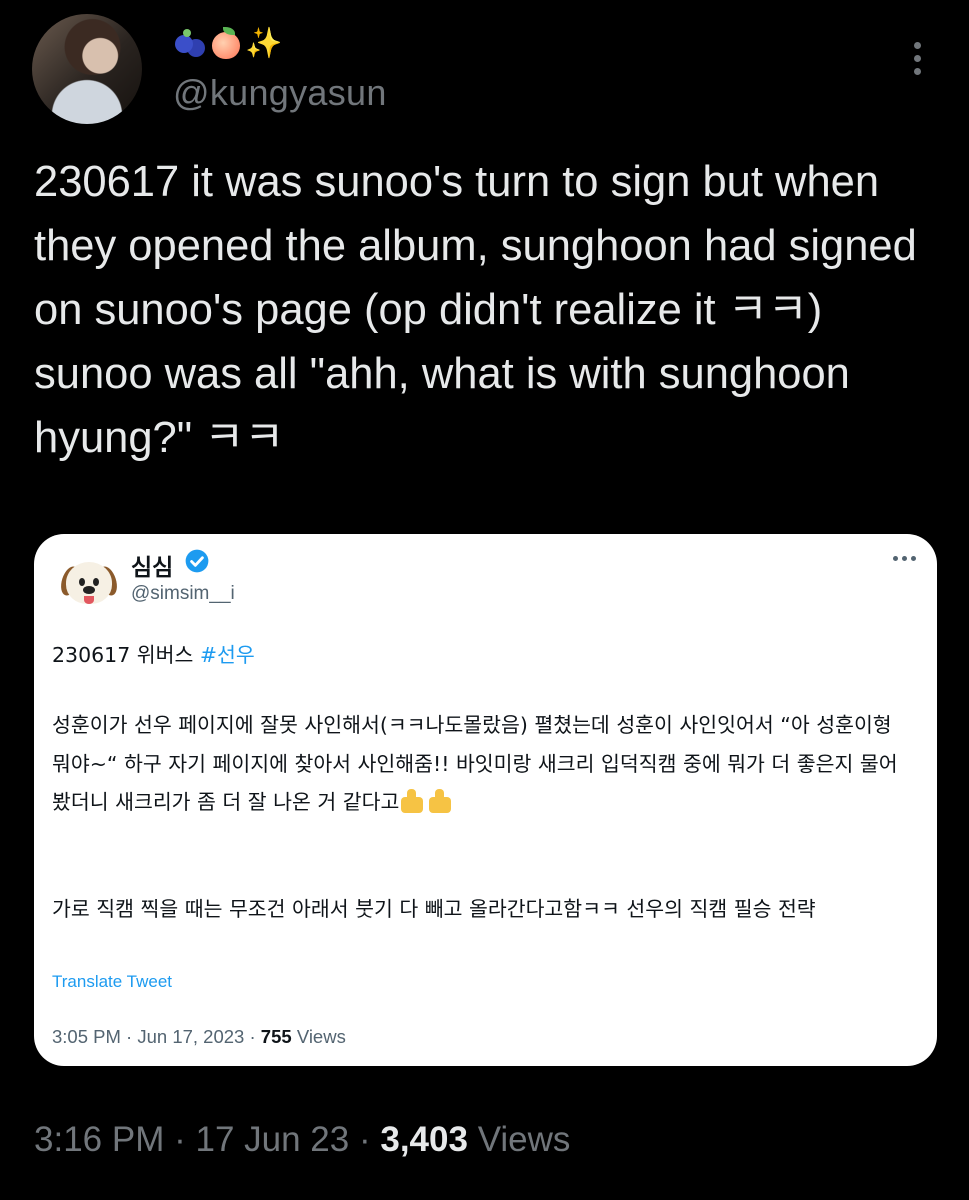  What do you see at coordinates (86, 1036) in the screenshot?
I see `quoted-time: 3:05 PM` at bounding box center [86, 1036].